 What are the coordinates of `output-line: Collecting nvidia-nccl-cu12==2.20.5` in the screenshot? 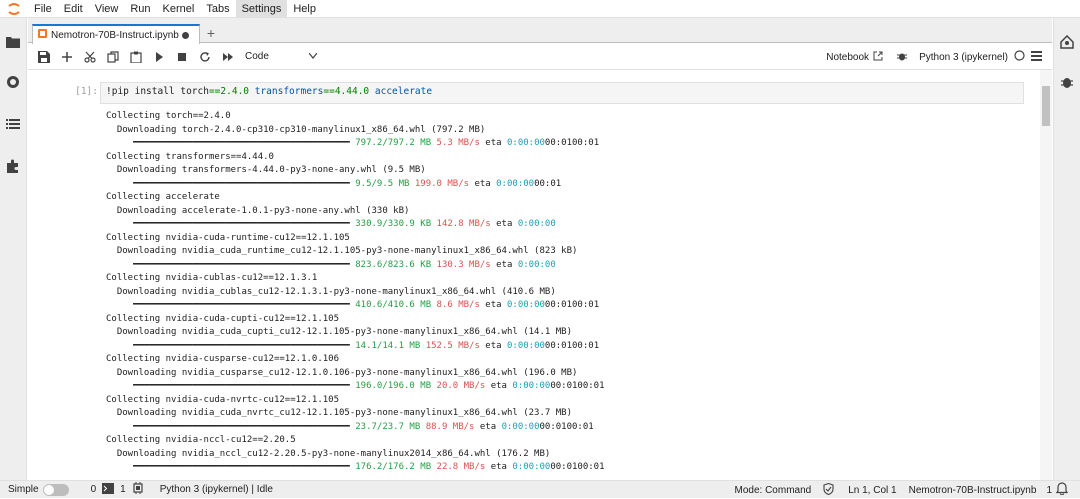 It's located at (566, 441).